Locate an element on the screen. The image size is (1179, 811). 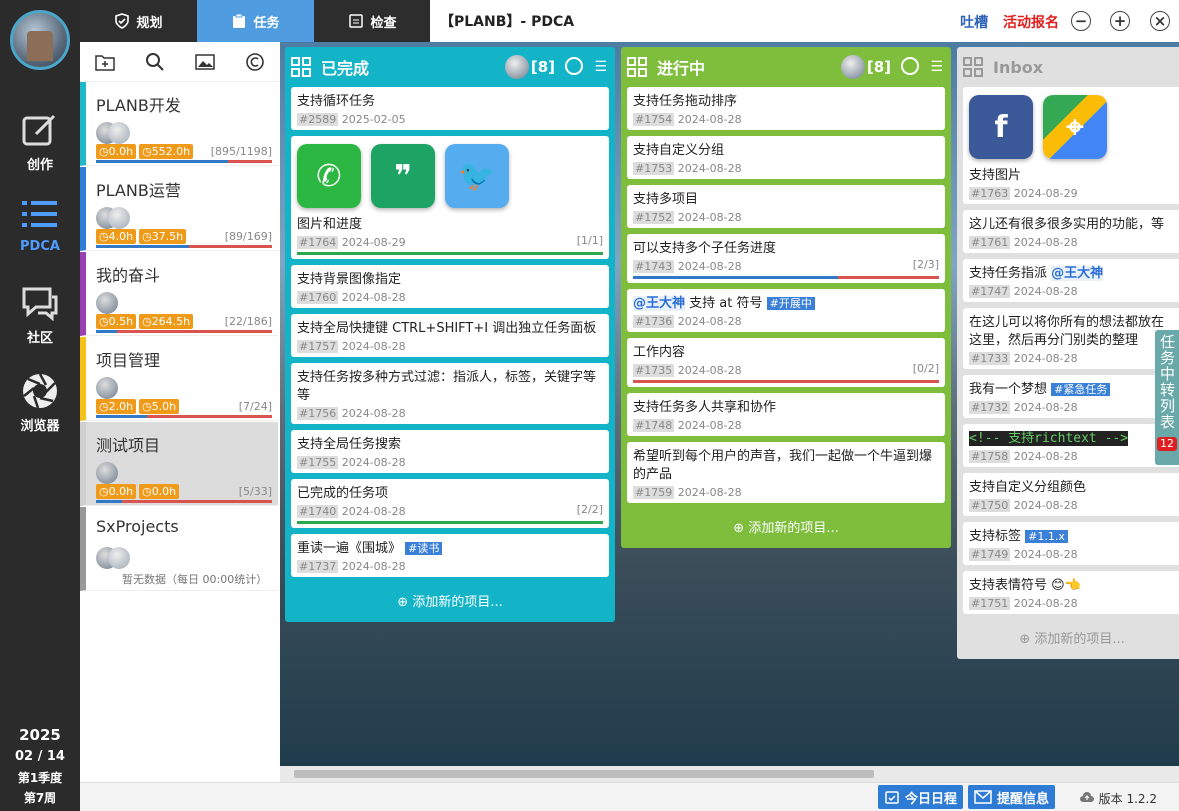
task-id: #1732 is located at coordinates (990, 407).